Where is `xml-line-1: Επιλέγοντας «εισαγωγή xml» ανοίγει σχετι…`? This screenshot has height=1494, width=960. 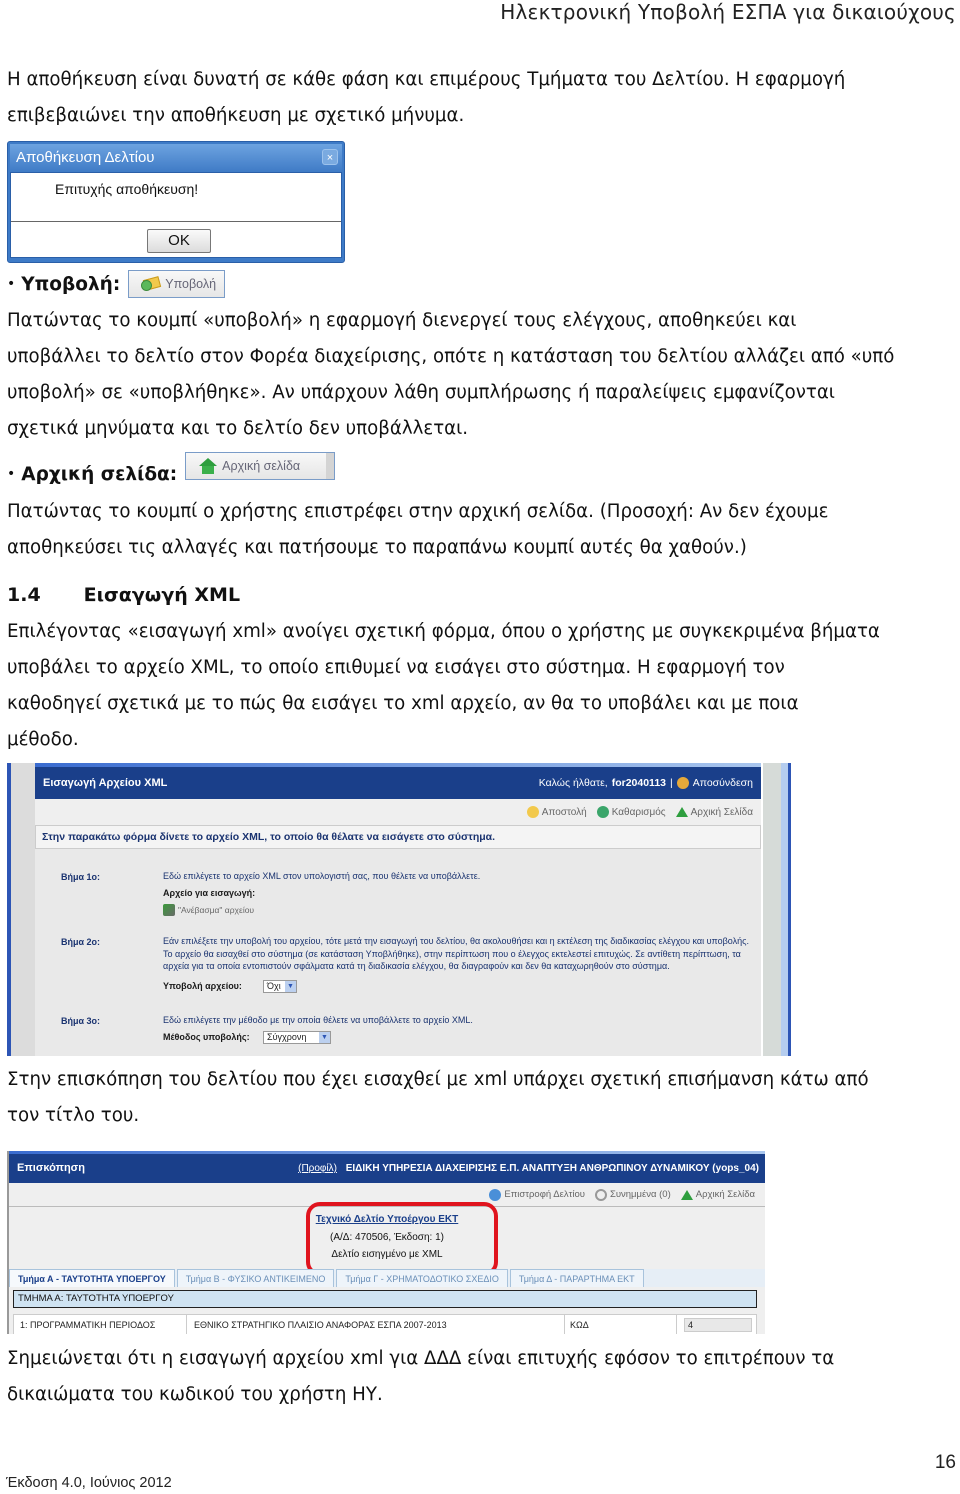
xml-line-1: Επιλέγοντας «εισαγωγή xml» ανοίγει σχετι… is located at coordinates (443, 631).